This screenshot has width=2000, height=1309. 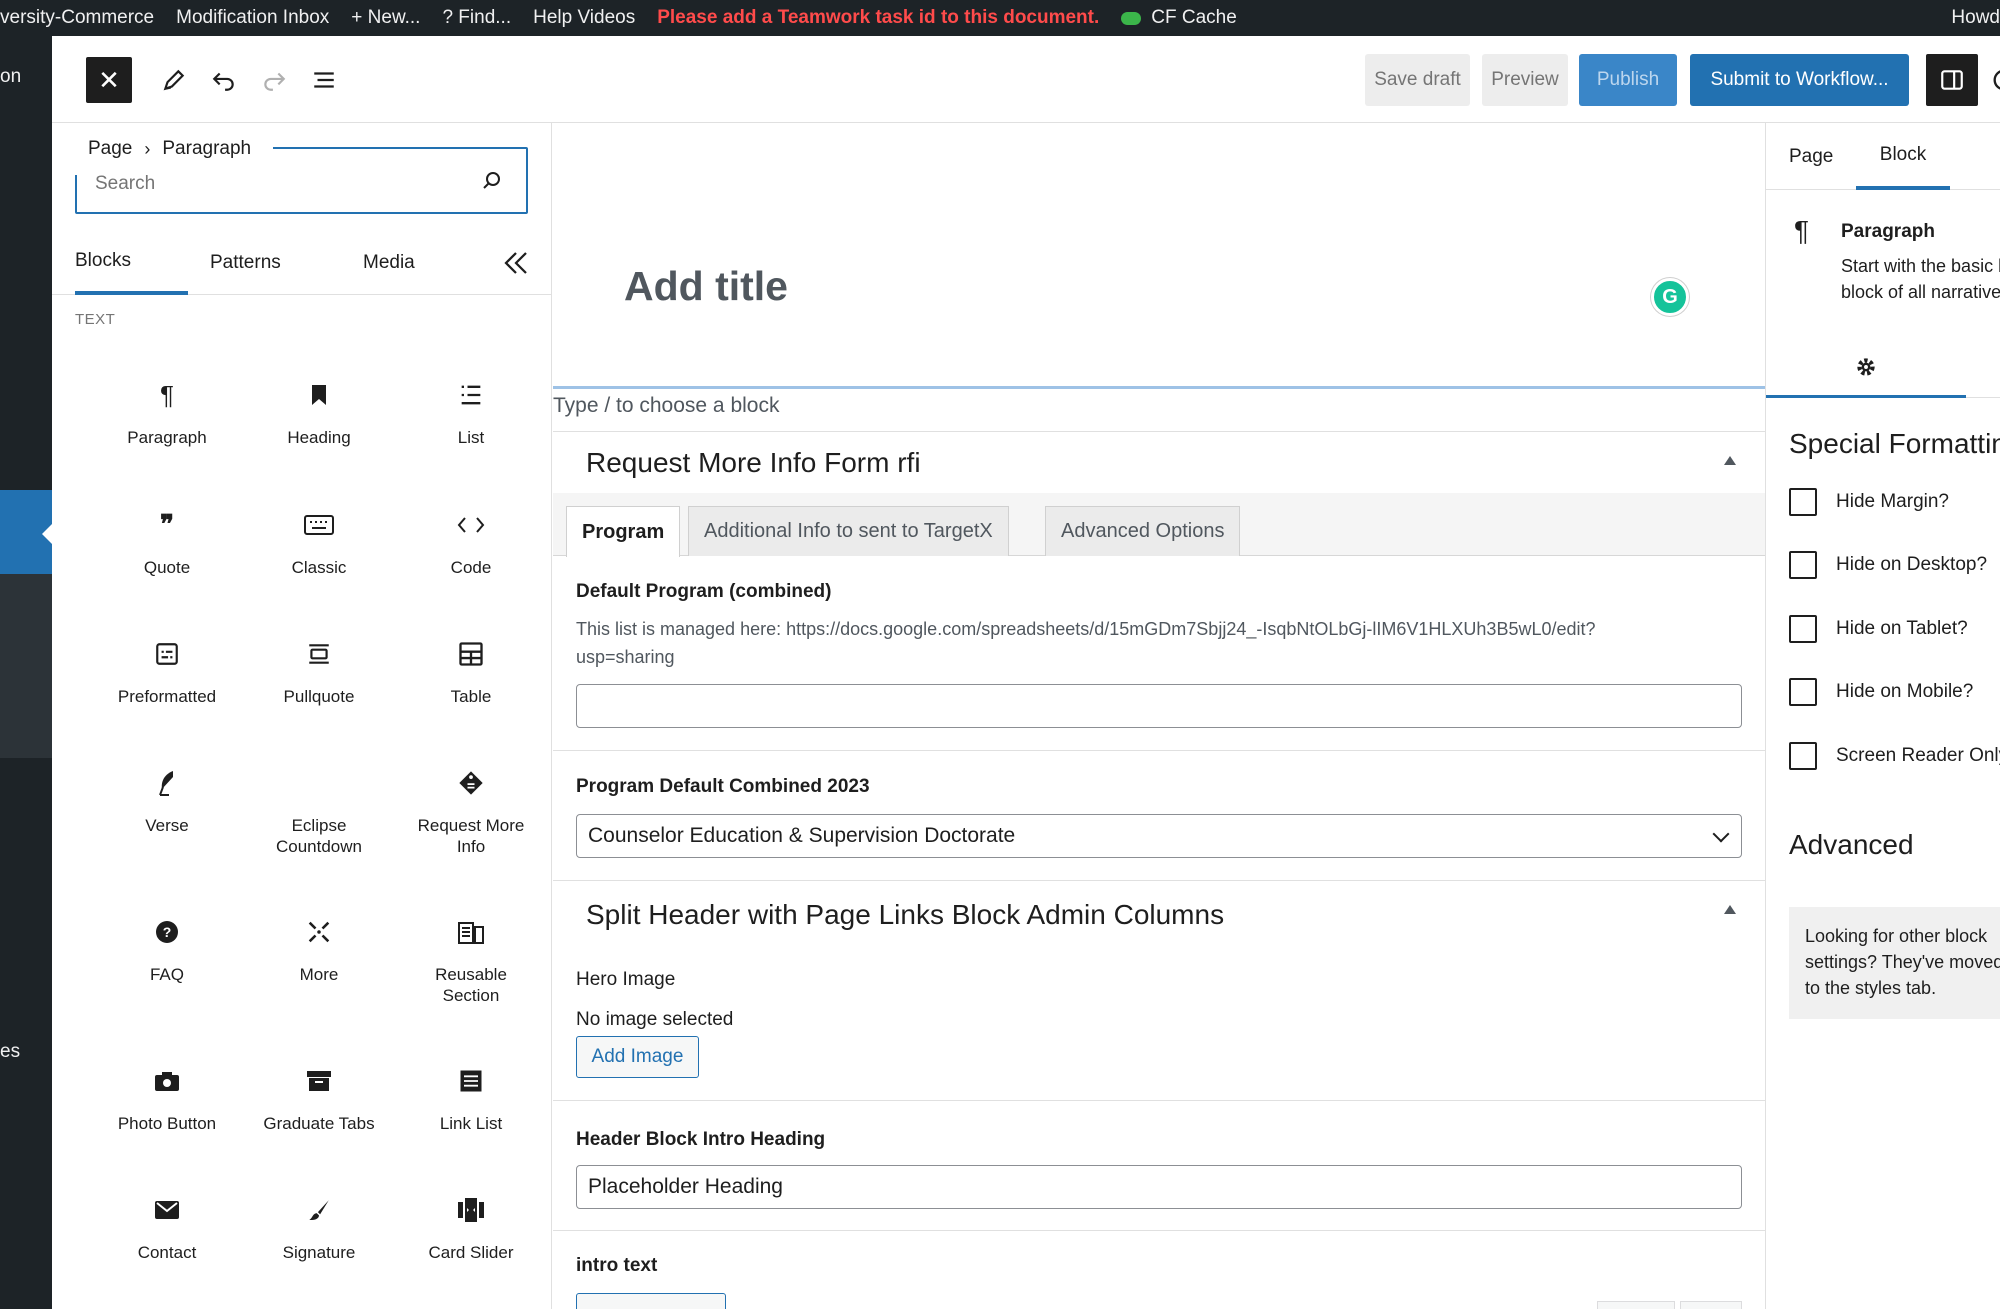 What do you see at coordinates (206, 149) in the screenshot?
I see `breadcrumb-paragraph: Paragraph` at bounding box center [206, 149].